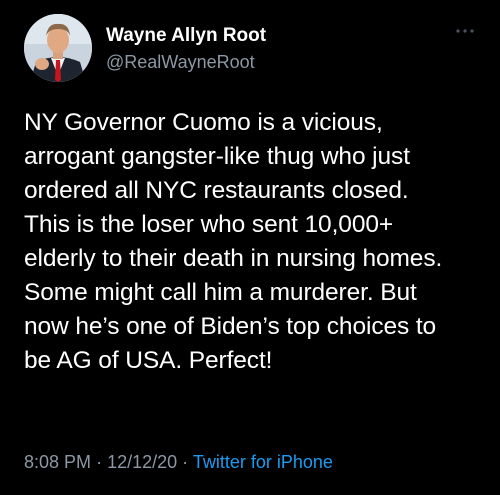  Describe the element at coordinates (220, 292) in the screenshot. I see `tweet-text-line: Some might call him a murderer. But` at that location.